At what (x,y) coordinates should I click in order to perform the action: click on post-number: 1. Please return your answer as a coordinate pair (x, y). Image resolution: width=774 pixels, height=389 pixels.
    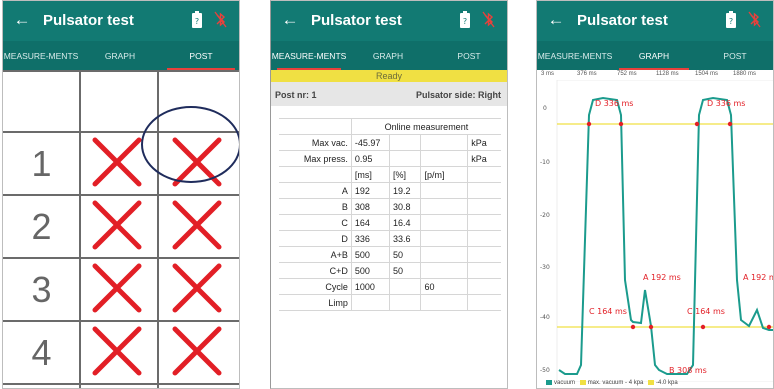
    Looking at the image, I should click on (41, 163).